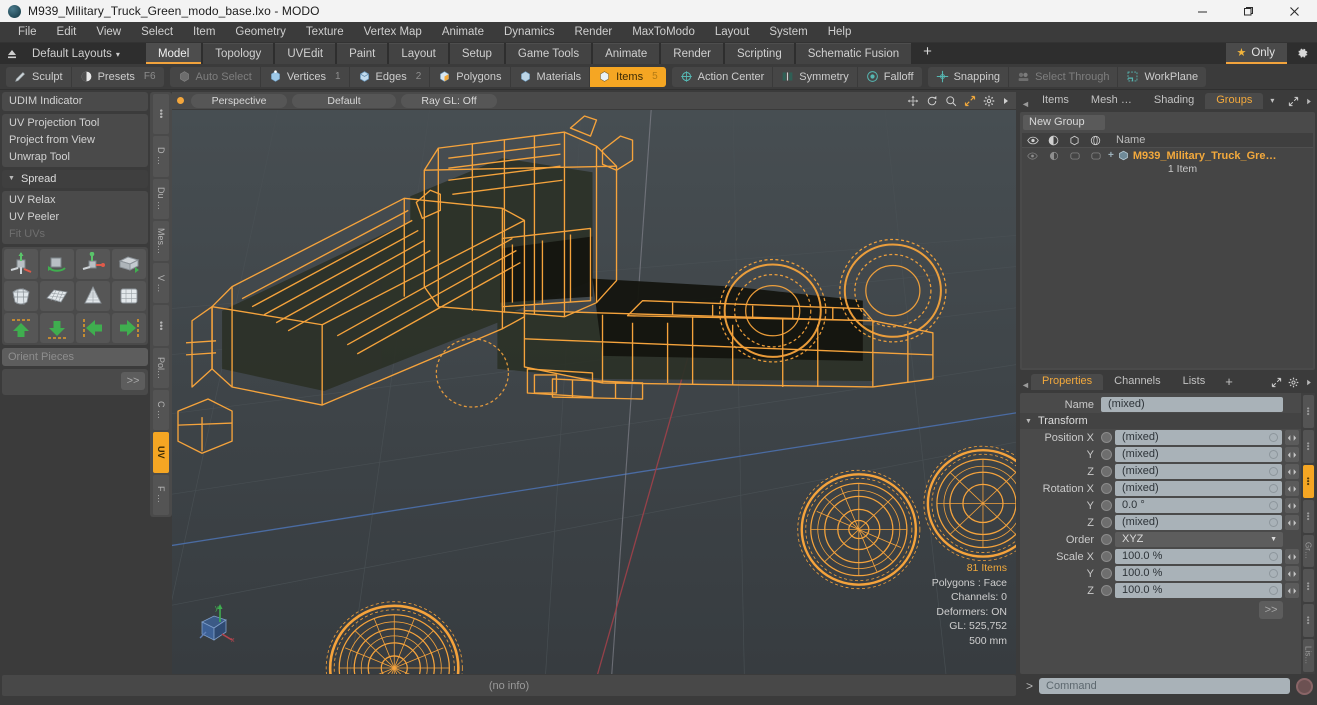  Describe the element at coordinates (1162, 77) in the screenshot. I see `workplane-button: WorkPlane` at that location.